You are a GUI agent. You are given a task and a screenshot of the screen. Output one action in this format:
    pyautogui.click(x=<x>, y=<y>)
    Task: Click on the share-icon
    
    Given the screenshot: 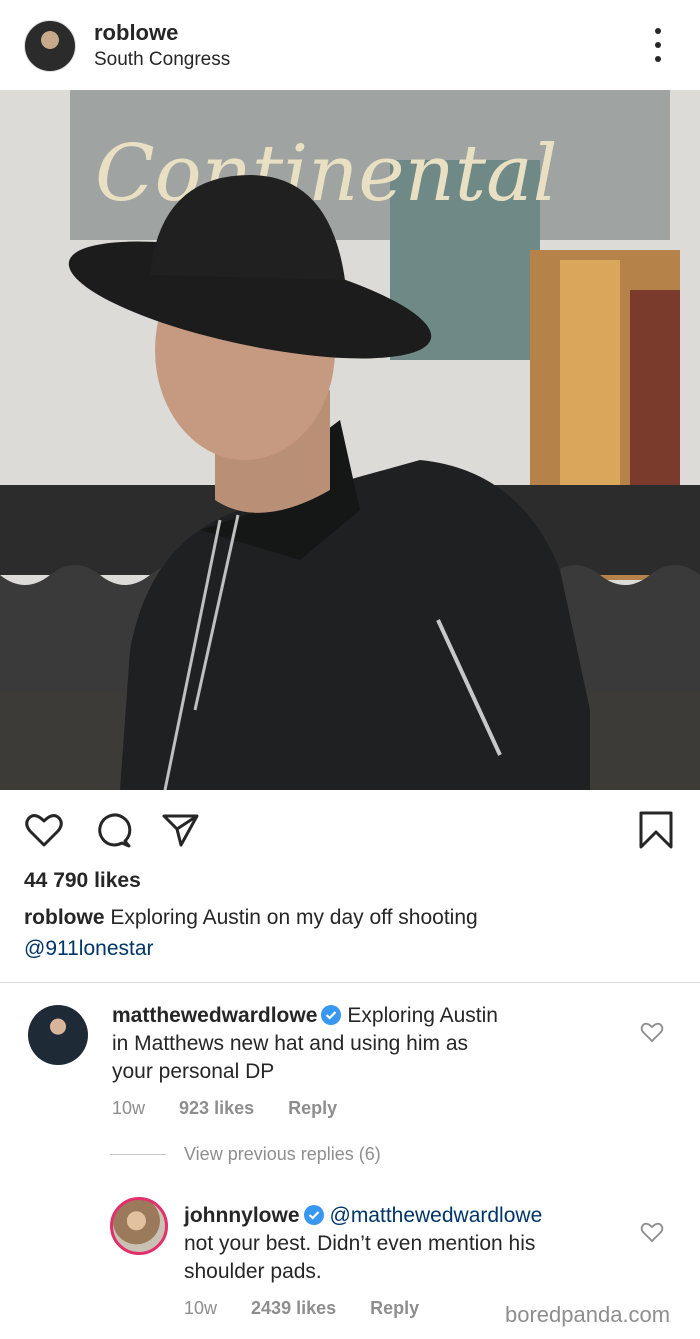 What is the action you would take?
    pyautogui.click(x=180, y=830)
    